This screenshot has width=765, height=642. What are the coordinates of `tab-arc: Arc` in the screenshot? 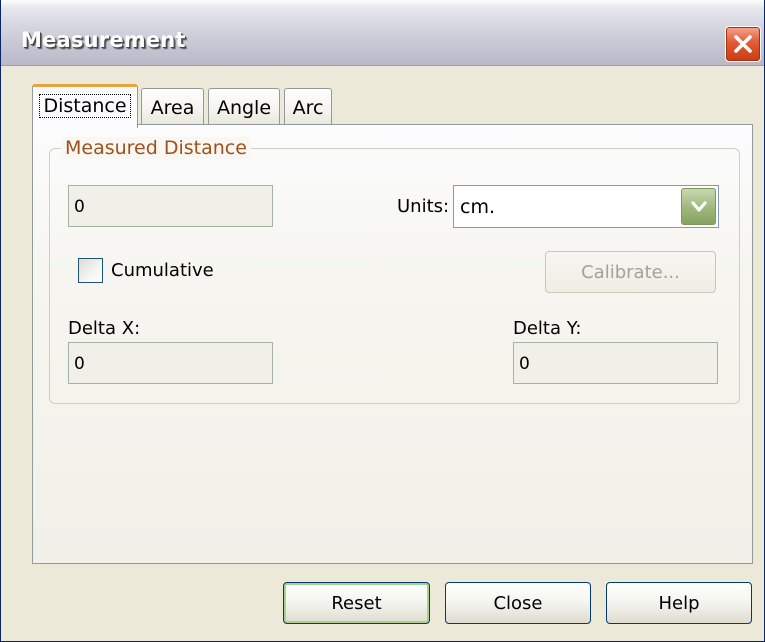 It's located at (308, 107).